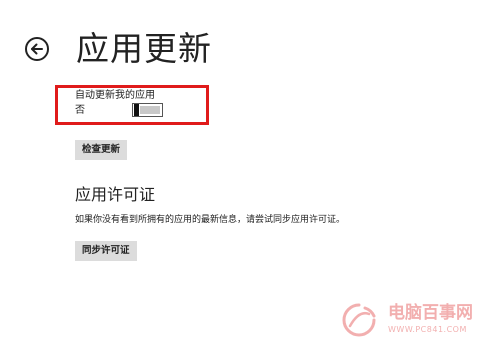  What do you see at coordinates (80, 110) in the screenshot?
I see `auto-update-state-label: 否` at bounding box center [80, 110].